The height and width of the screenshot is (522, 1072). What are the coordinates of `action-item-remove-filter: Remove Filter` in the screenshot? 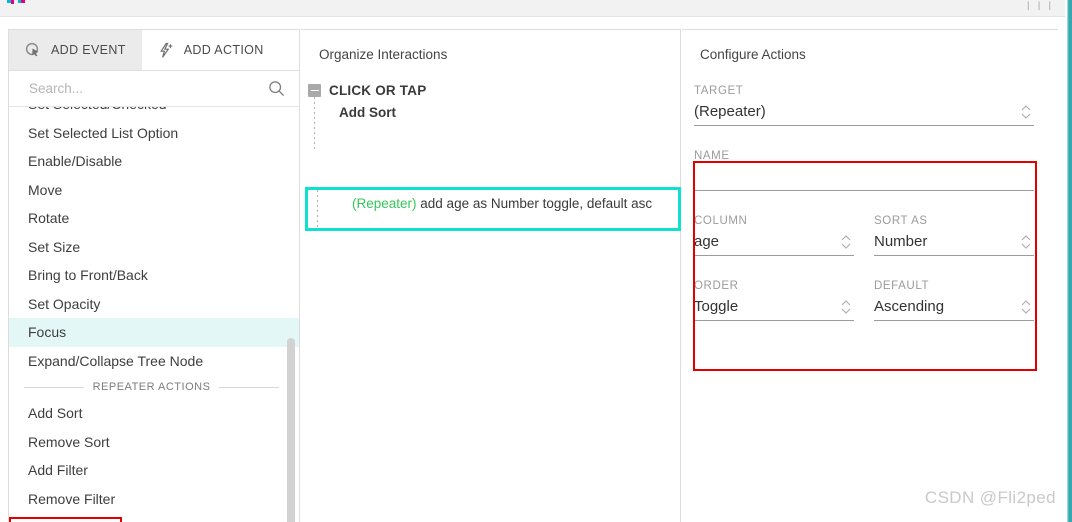 It's located at (154, 499).